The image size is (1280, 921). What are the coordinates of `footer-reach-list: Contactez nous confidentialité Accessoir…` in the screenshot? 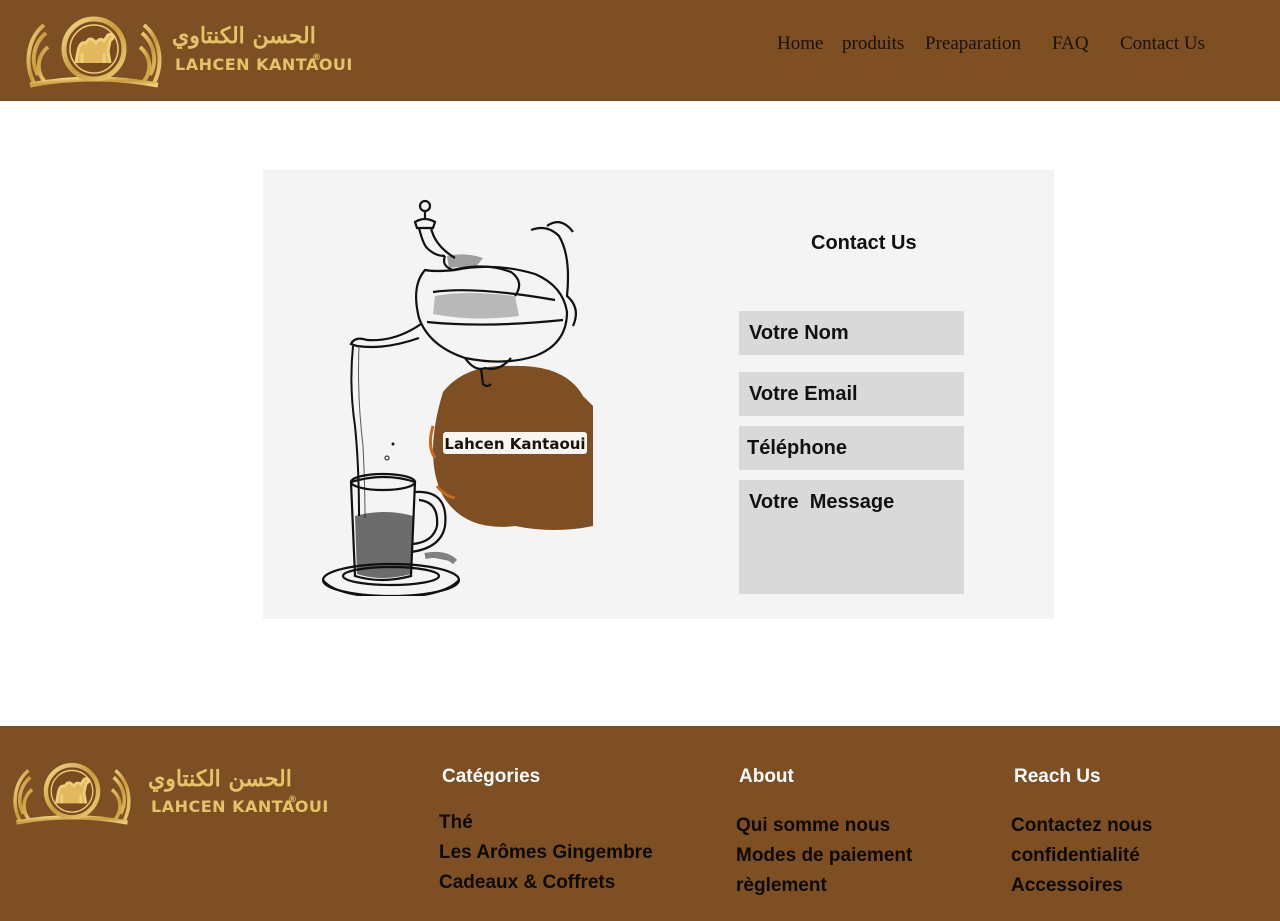 It's located at (1081, 856).